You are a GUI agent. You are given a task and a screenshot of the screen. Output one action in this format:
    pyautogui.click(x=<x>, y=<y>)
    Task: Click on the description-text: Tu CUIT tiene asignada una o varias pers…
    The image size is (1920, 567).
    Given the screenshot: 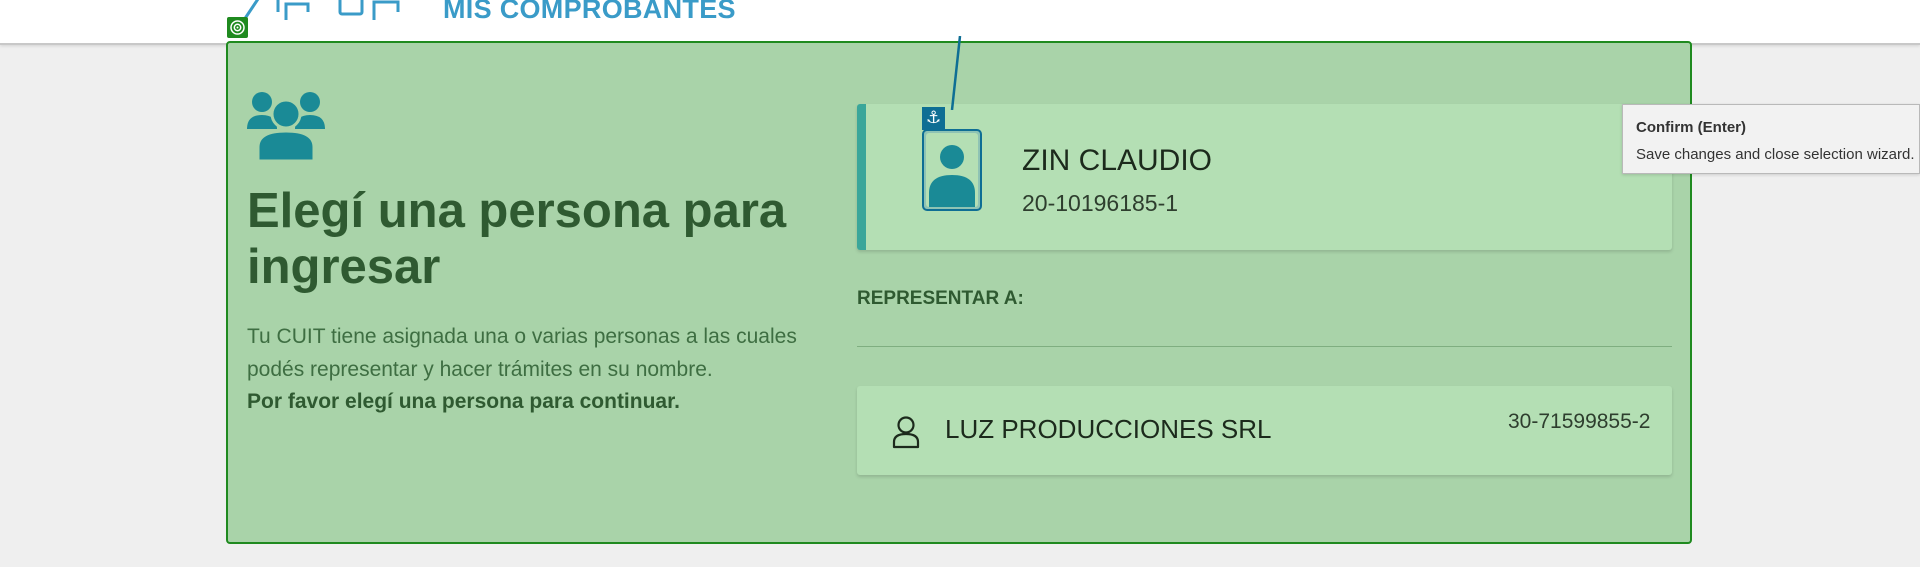 What is the action you would take?
    pyautogui.click(x=522, y=353)
    